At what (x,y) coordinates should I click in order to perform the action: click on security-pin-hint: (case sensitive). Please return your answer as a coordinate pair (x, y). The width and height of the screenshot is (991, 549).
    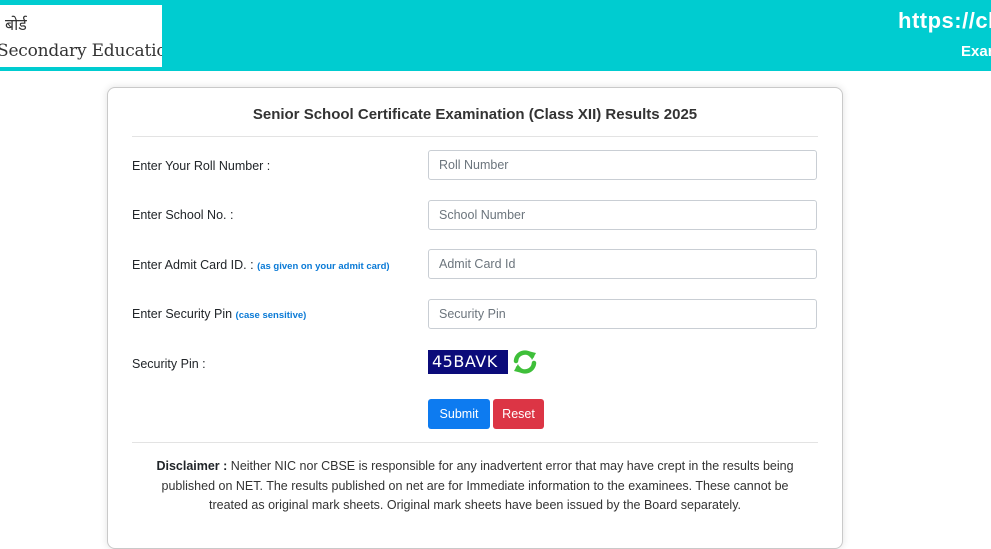
    Looking at the image, I should click on (271, 315).